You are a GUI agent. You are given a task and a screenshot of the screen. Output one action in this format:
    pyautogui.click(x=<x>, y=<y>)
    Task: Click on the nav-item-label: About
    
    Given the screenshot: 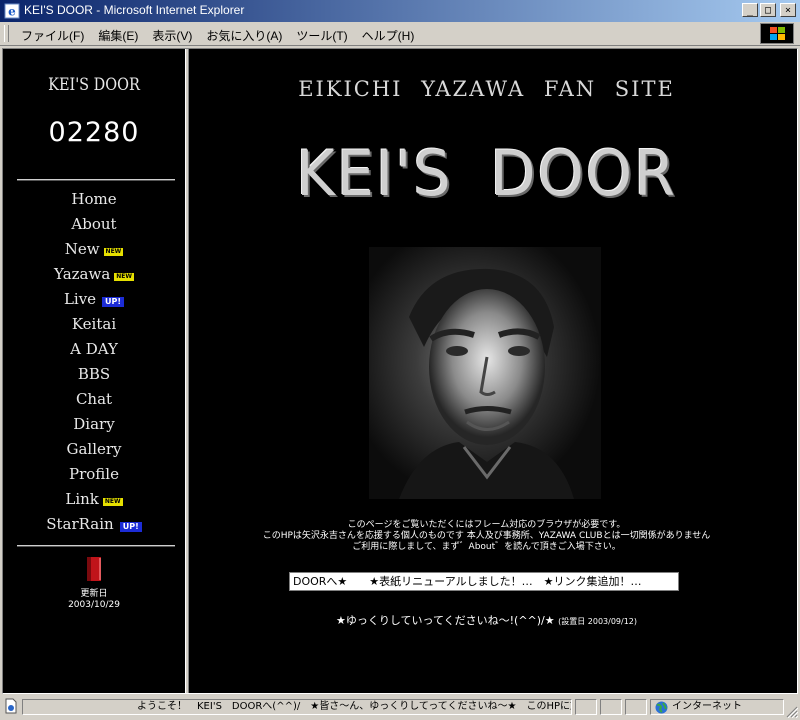 What is the action you would take?
    pyautogui.click(x=94, y=223)
    